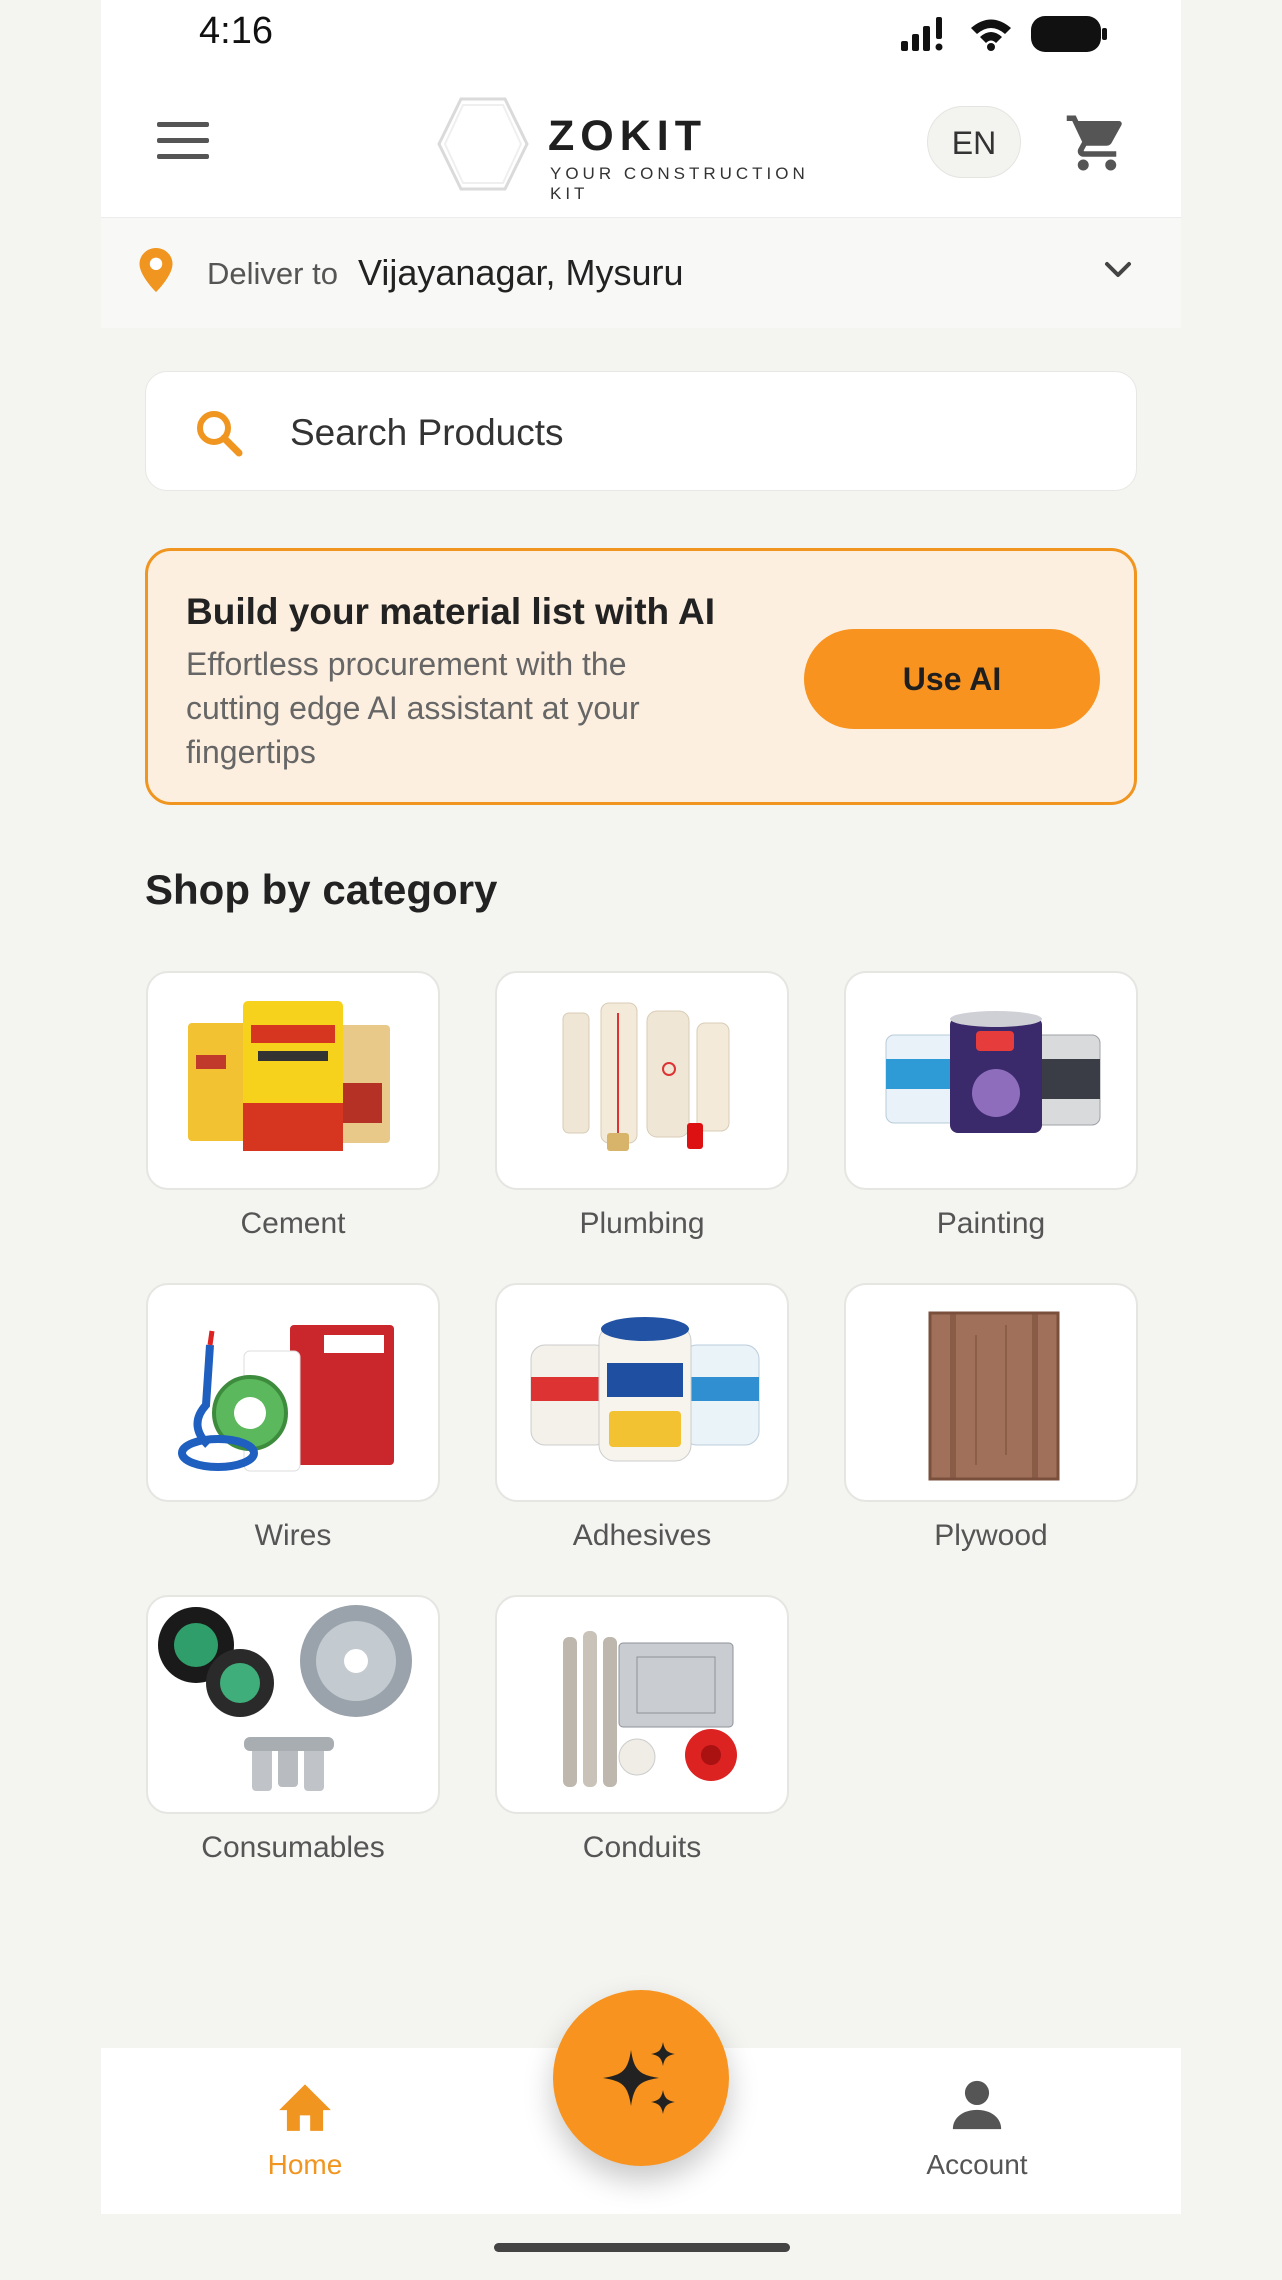  I want to click on delivery-location: Vijayanagar, Mysuru, so click(521, 272).